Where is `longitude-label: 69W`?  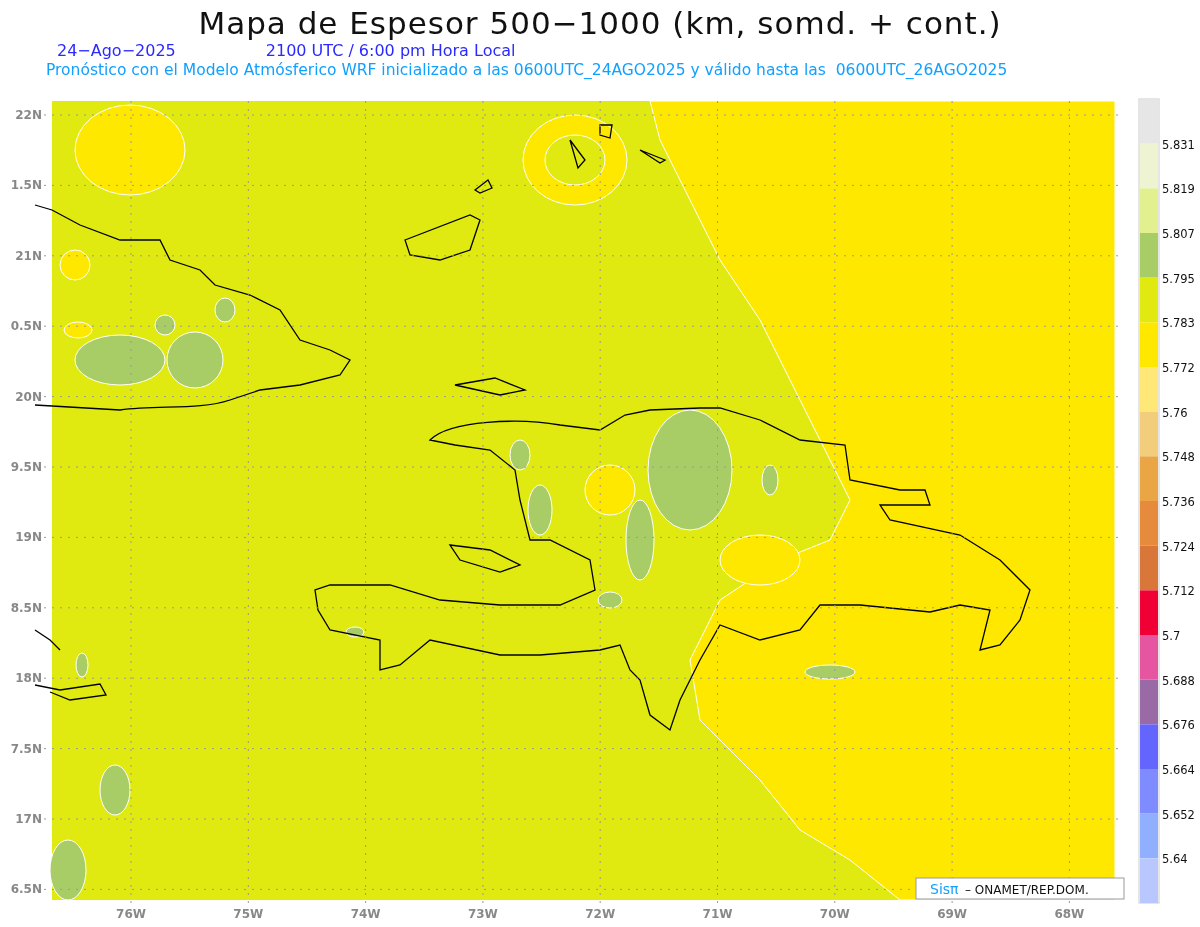
longitude-label: 69W is located at coordinates (952, 914).